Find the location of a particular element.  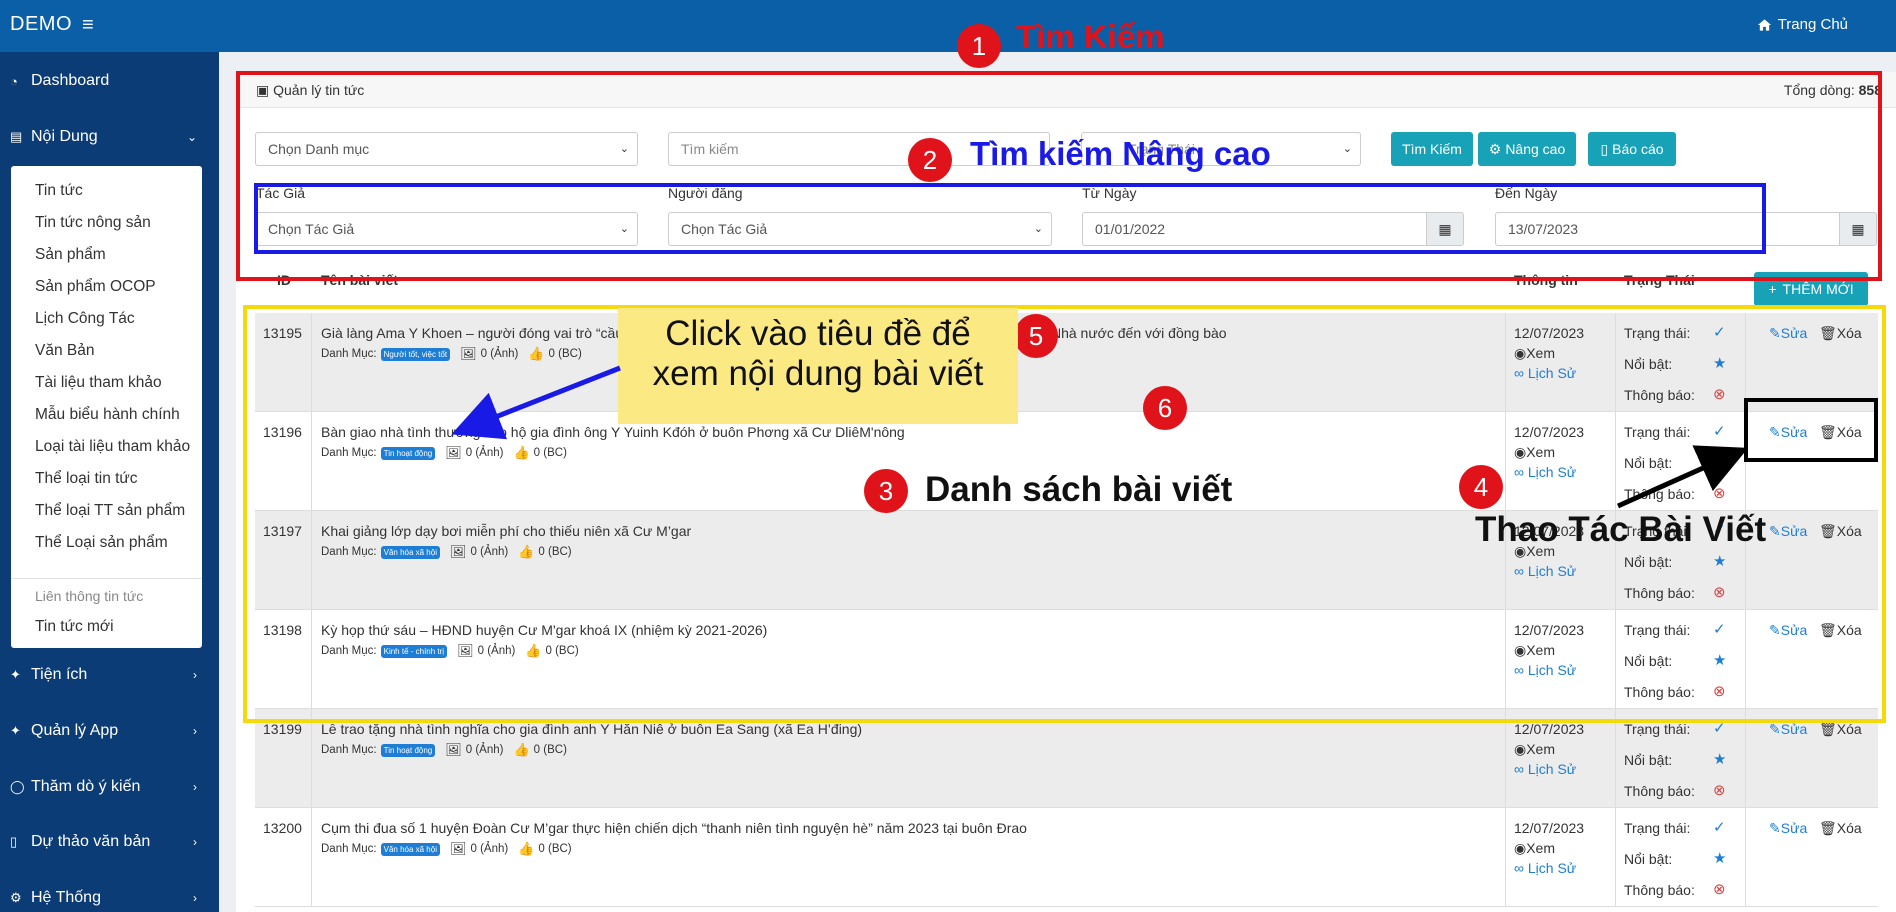

submenu-item: Thể loại TT sản phẩm is located at coordinates (110, 511).